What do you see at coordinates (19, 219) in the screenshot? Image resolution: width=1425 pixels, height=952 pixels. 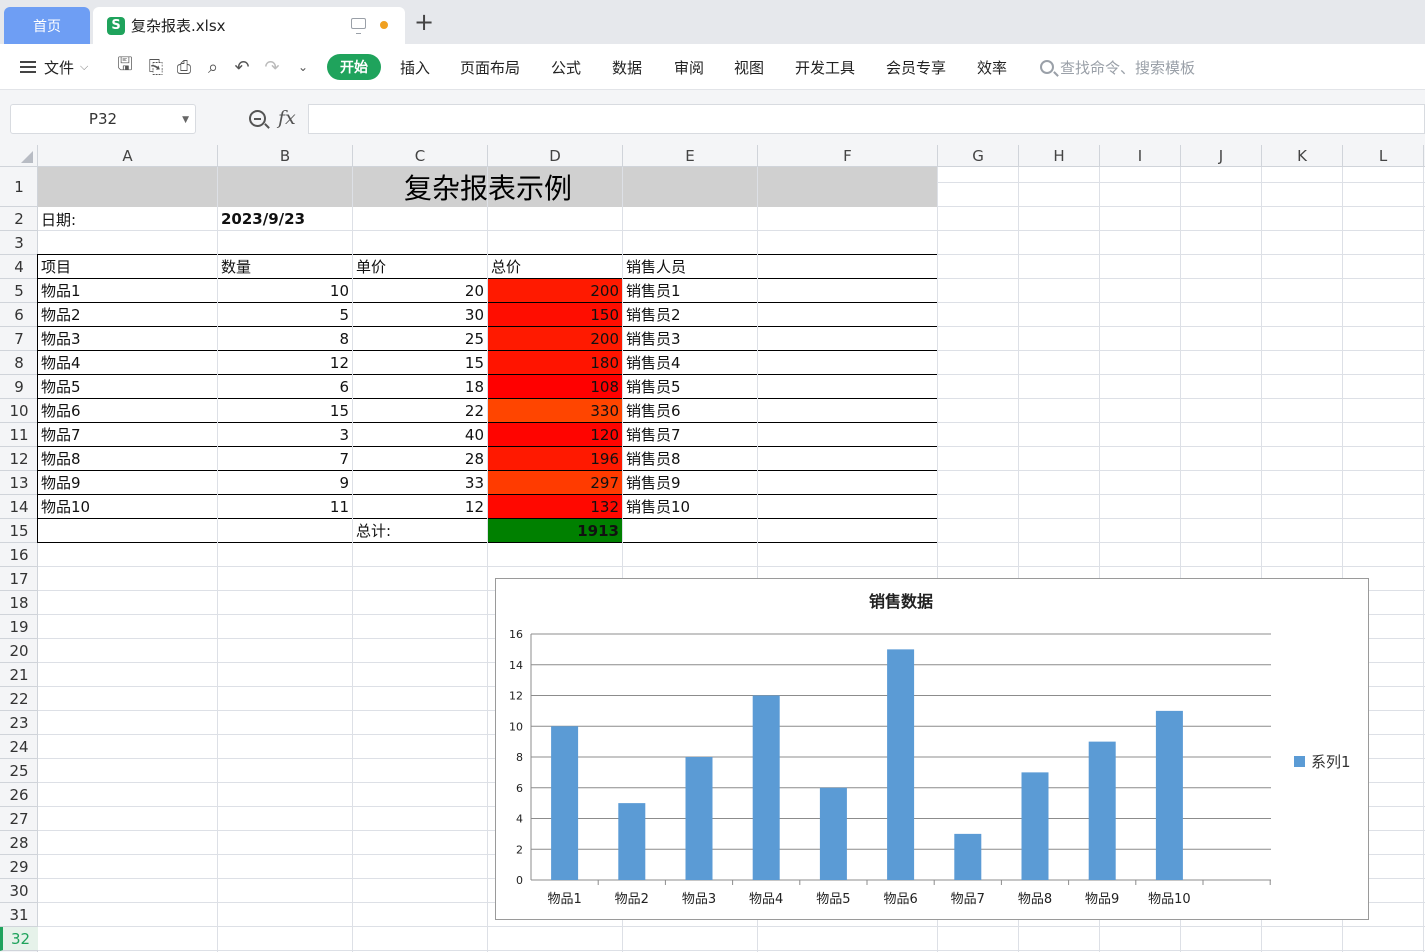 I see `row-header: 2` at bounding box center [19, 219].